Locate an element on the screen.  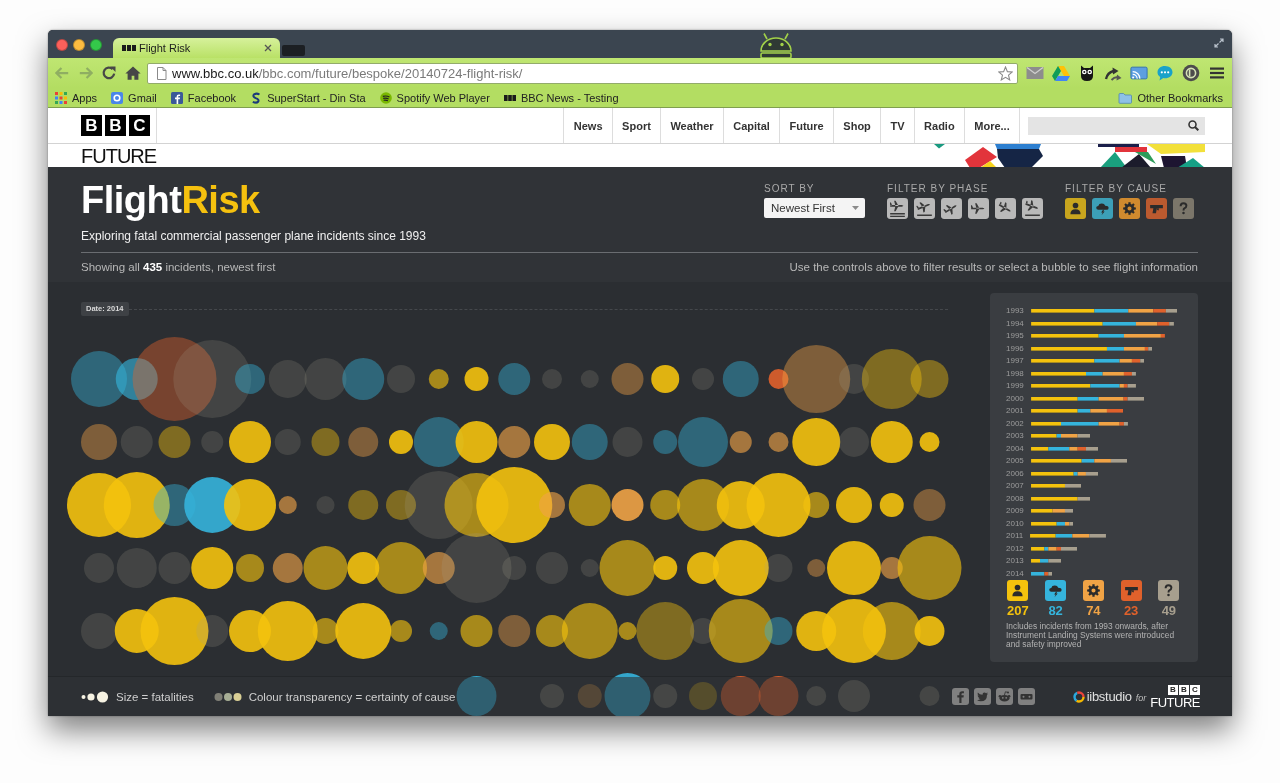
nav-link: Weather is located at coordinates (691, 125).